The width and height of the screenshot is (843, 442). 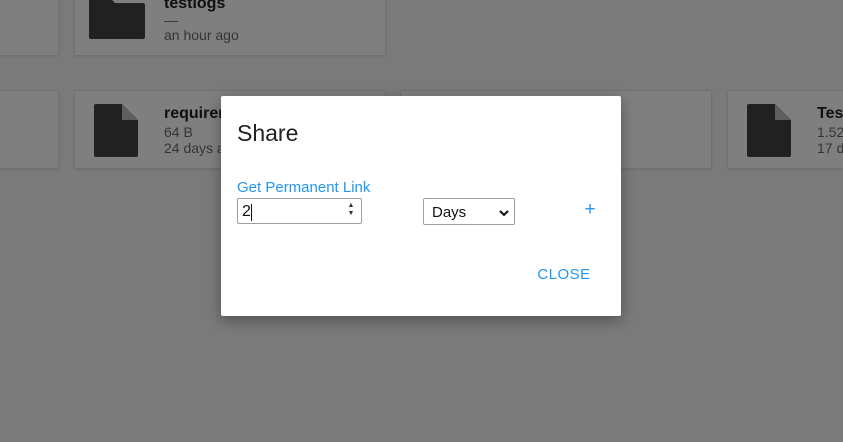 I want to click on add-share-button: +, so click(x=590, y=210).